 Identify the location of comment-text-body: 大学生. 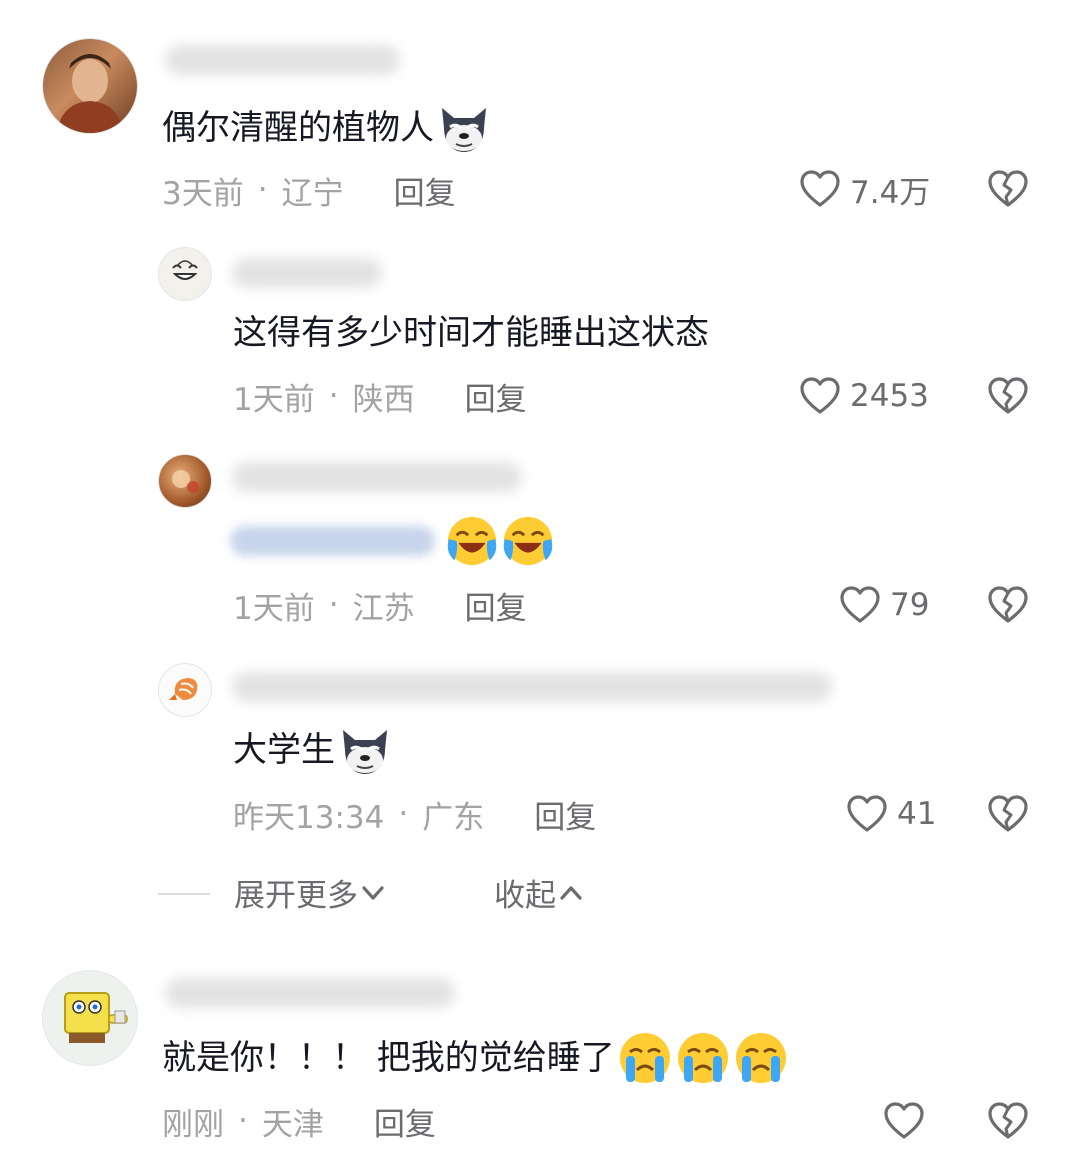
(284, 750).